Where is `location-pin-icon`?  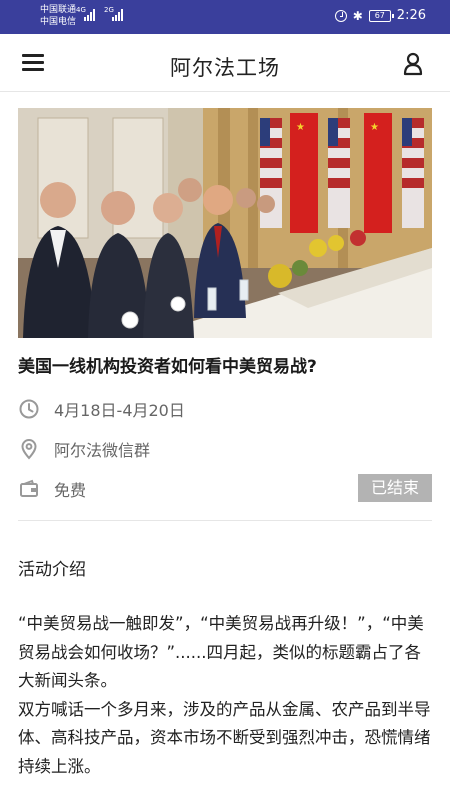 location-pin-icon is located at coordinates (29, 449).